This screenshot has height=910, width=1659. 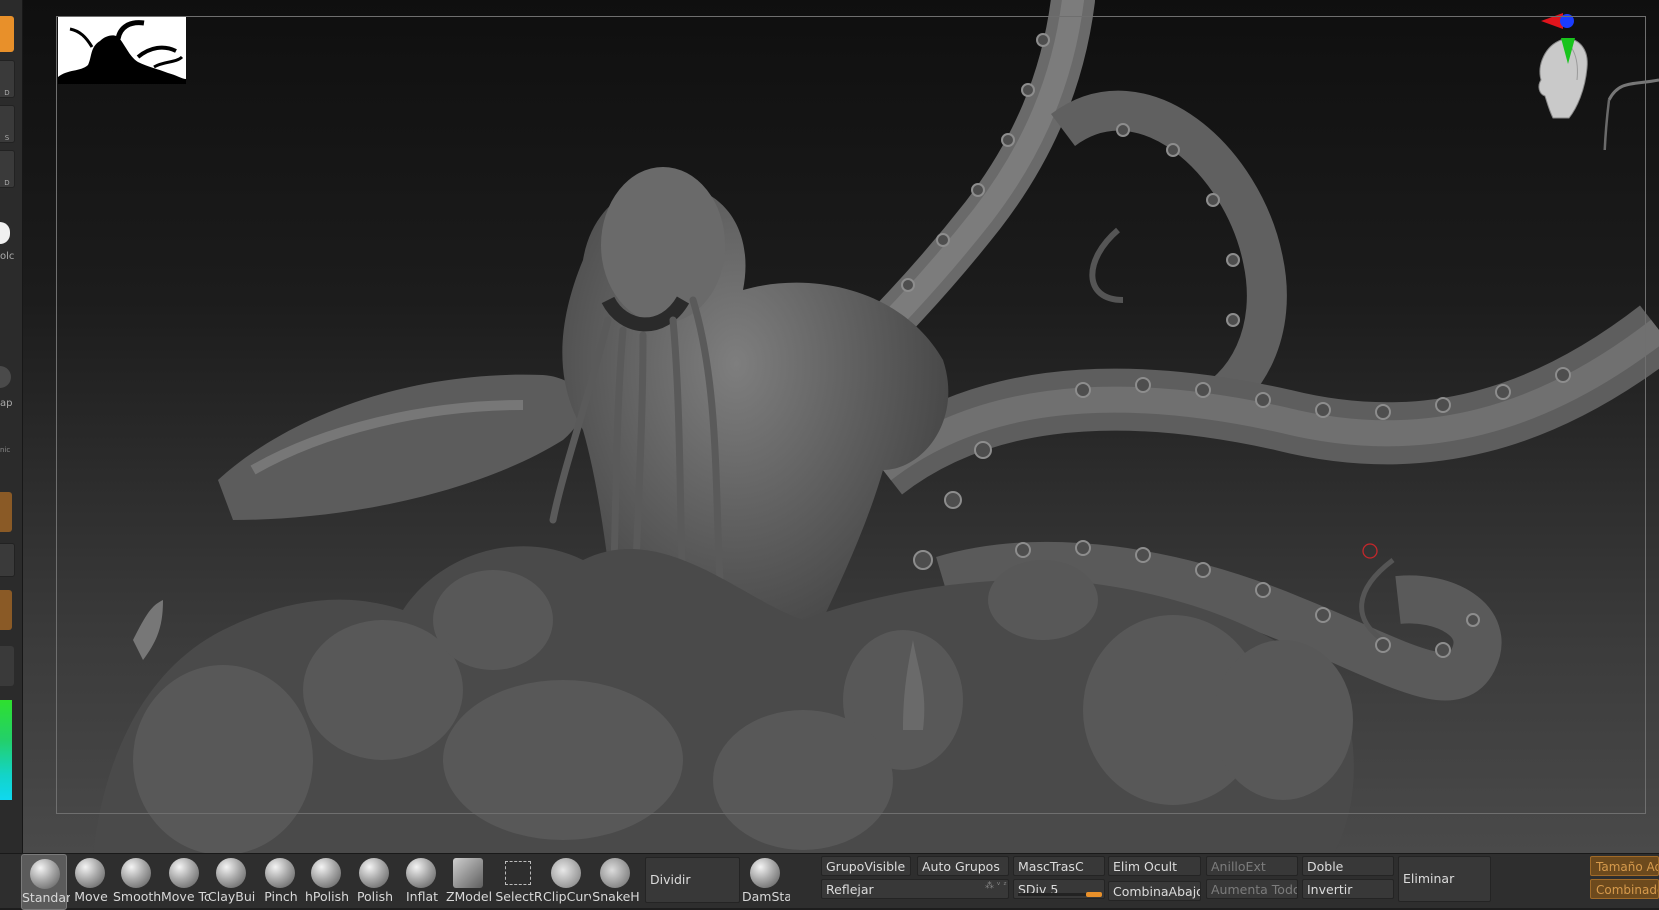 I want to click on aumenta-todo-button: Aumenta Todo, so click(x=1252, y=889).